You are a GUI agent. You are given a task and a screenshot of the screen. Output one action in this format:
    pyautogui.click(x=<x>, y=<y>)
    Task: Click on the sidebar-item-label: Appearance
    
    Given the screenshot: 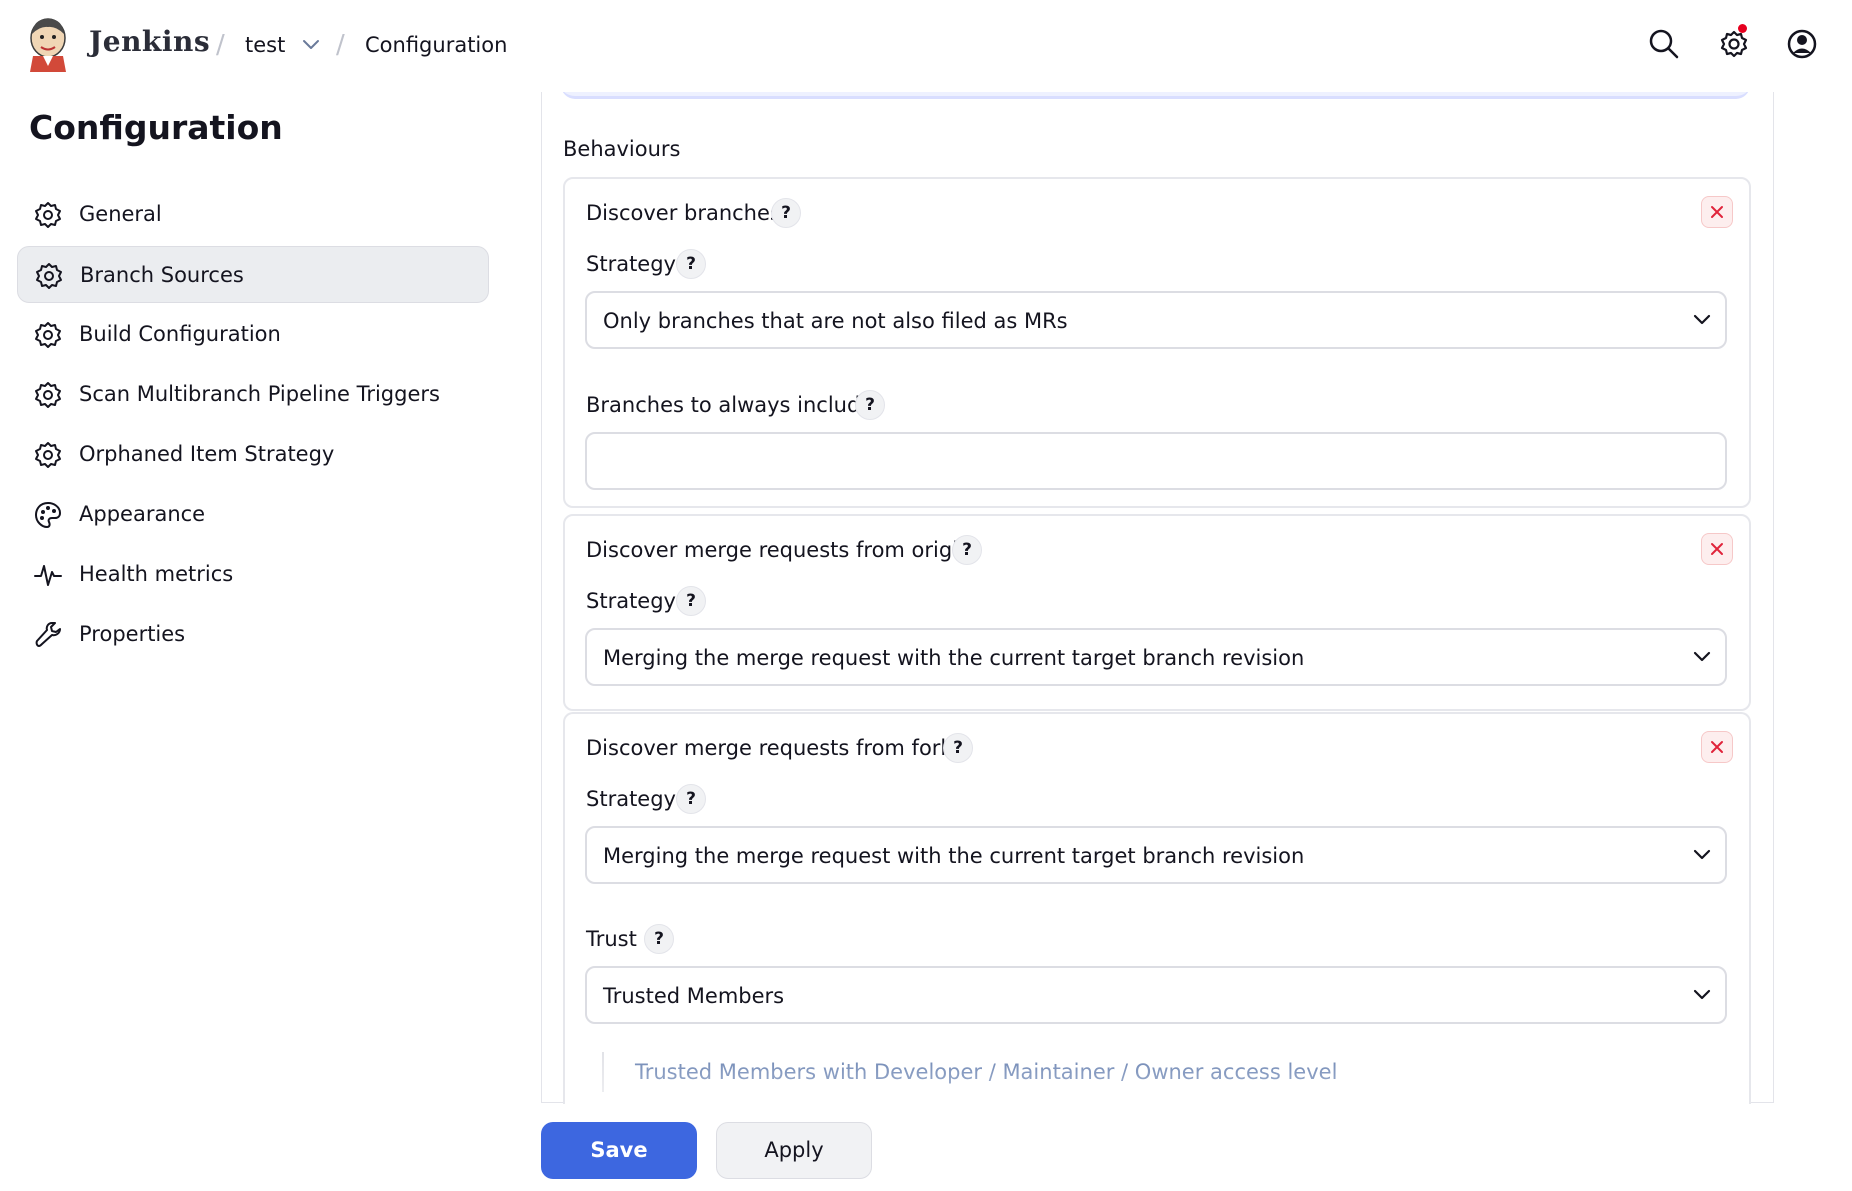 What is the action you would take?
    pyautogui.click(x=142, y=514)
    